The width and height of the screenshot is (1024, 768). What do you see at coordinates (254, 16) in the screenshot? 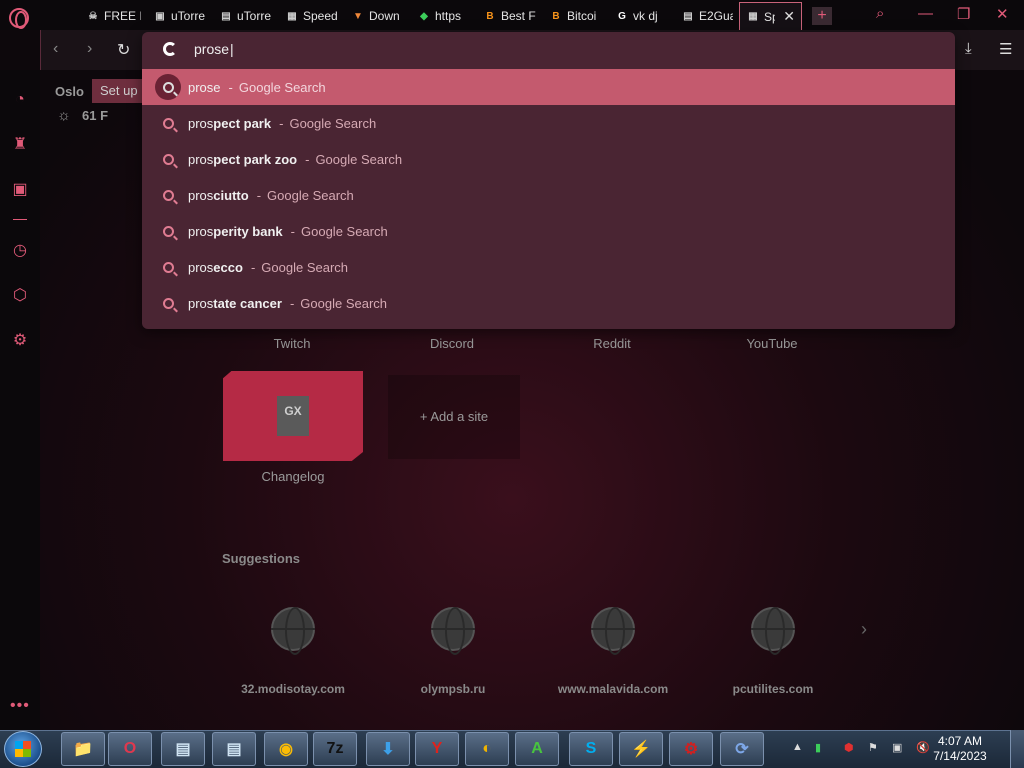
I see `tab-title: uTorre` at bounding box center [254, 16].